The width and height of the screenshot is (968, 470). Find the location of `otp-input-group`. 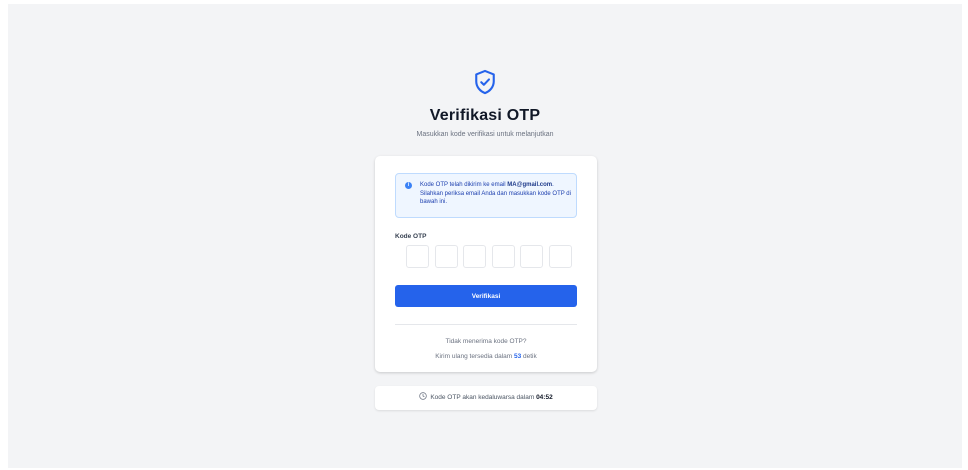

otp-input-group is located at coordinates (489, 256).